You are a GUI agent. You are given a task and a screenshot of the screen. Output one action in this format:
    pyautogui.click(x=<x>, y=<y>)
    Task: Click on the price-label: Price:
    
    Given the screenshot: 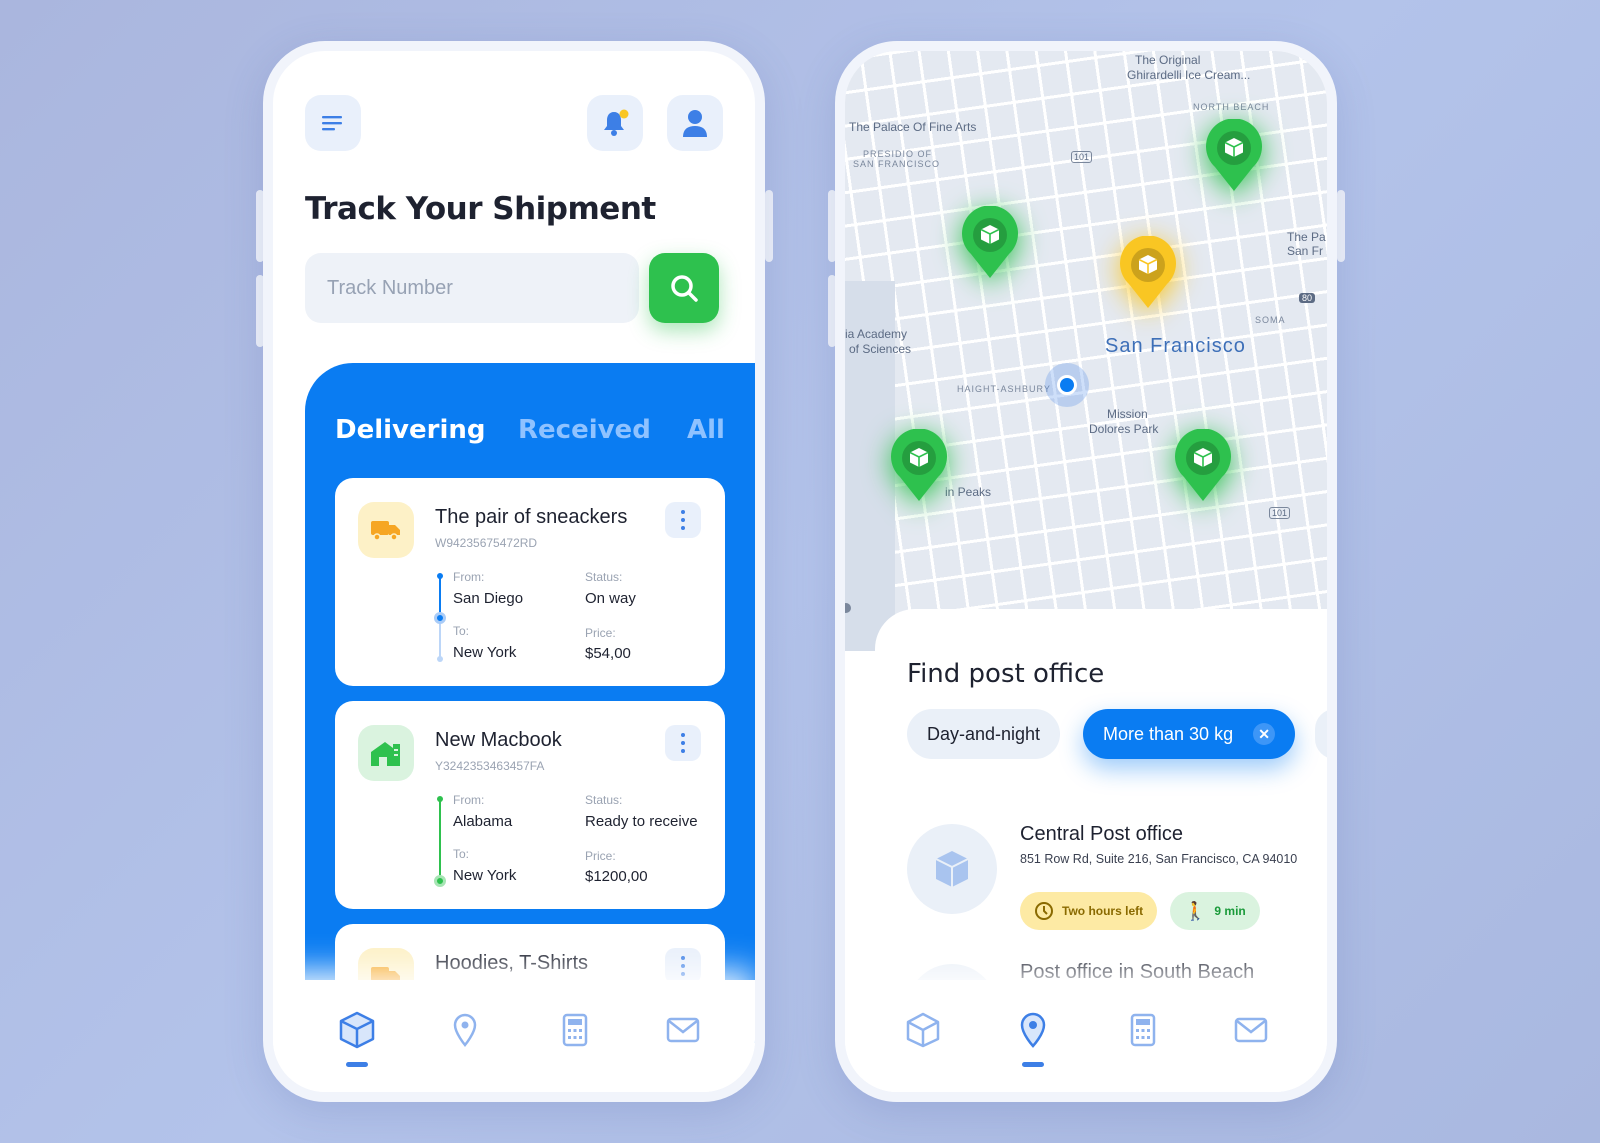 What is the action you would take?
    pyautogui.click(x=600, y=633)
    